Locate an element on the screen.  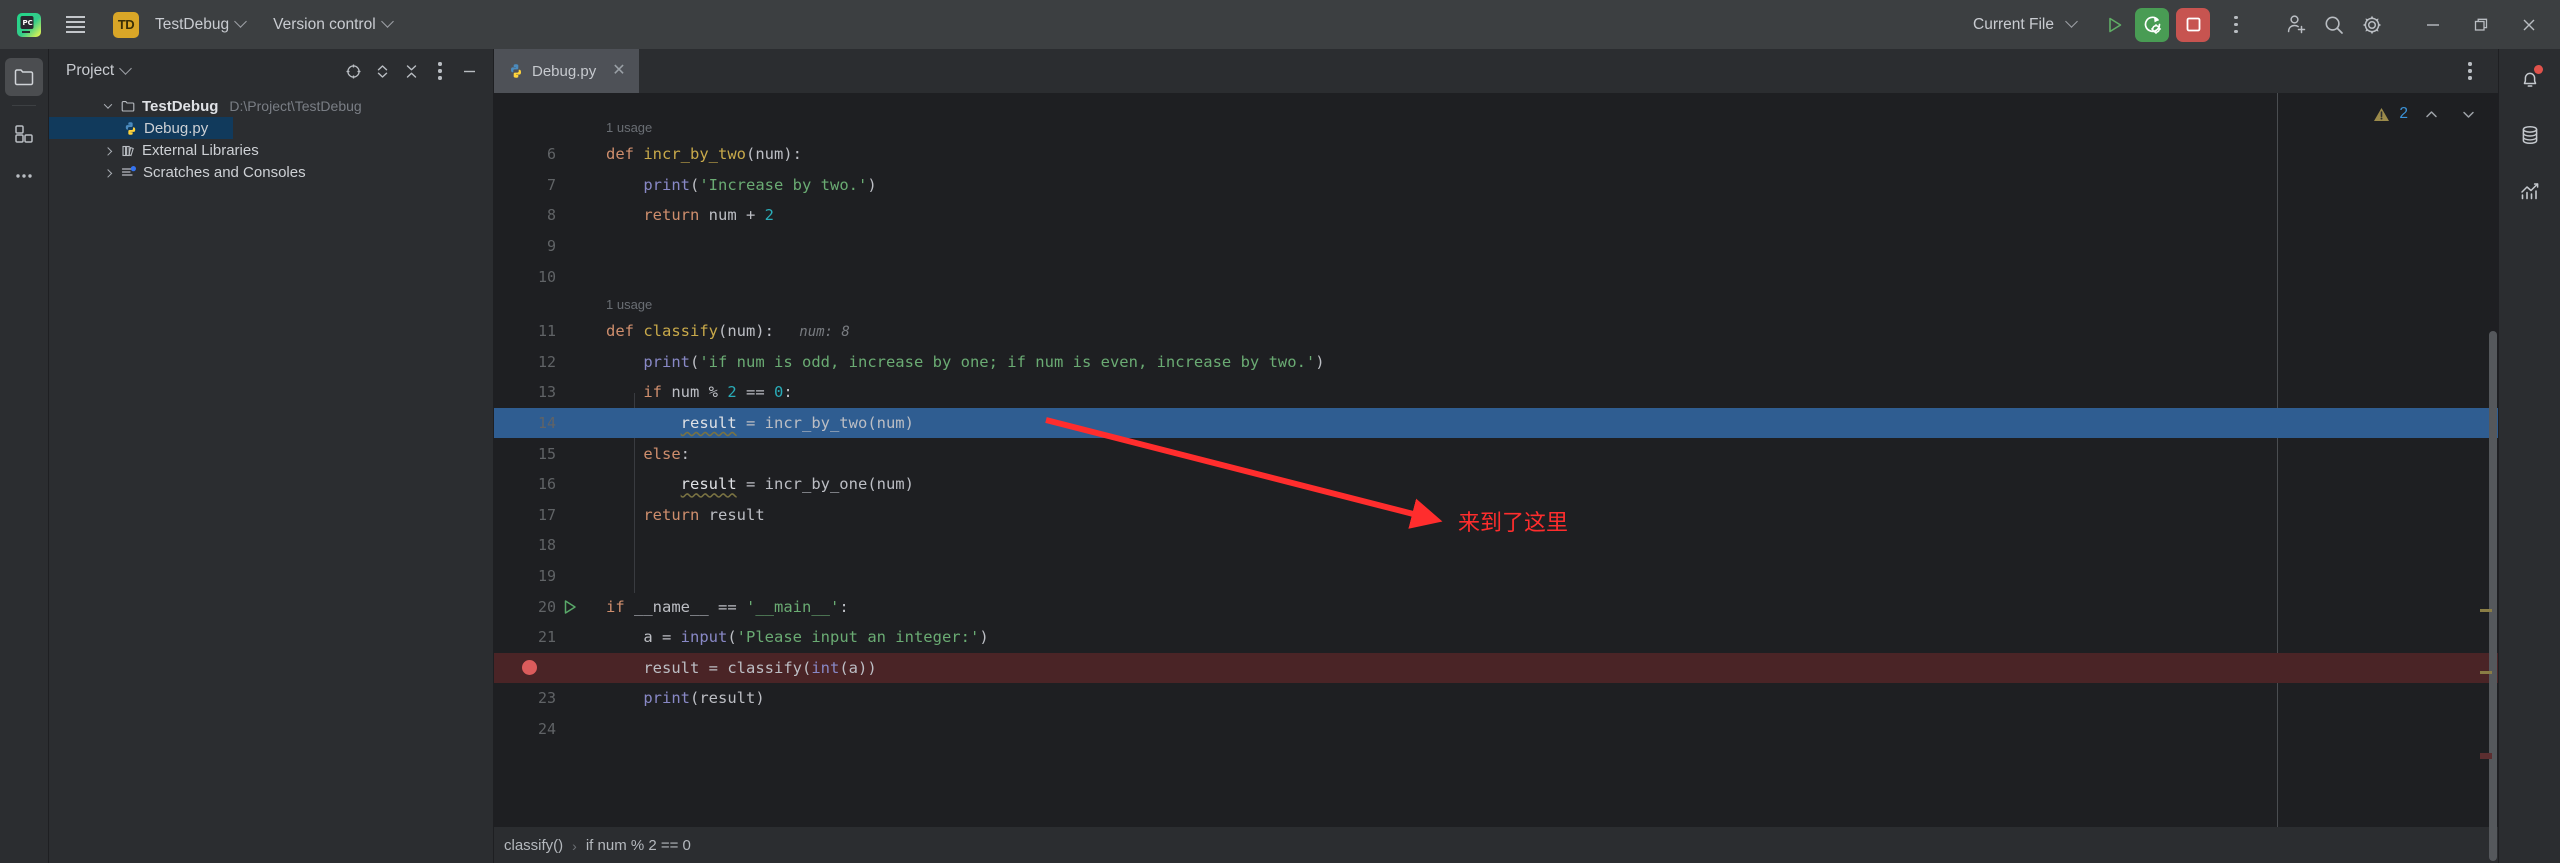
project-name-label: TestDebug is located at coordinates (192, 24).